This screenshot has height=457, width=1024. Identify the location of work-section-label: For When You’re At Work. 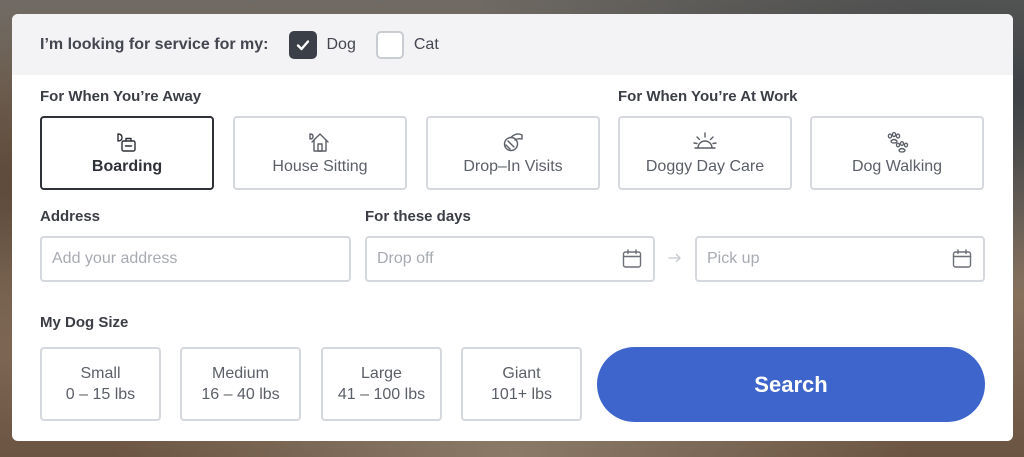
(708, 96).